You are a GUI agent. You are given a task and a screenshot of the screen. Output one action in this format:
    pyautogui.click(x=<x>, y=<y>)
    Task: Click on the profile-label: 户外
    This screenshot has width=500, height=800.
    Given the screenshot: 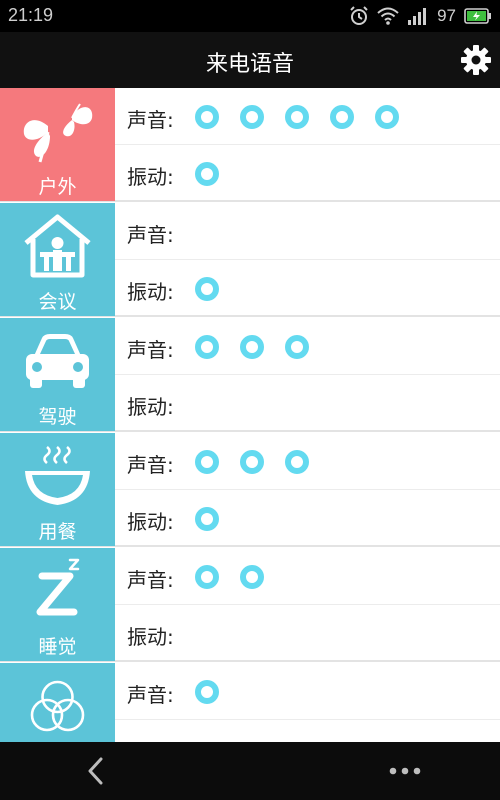 What is the action you would take?
    pyautogui.click(x=57, y=187)
    